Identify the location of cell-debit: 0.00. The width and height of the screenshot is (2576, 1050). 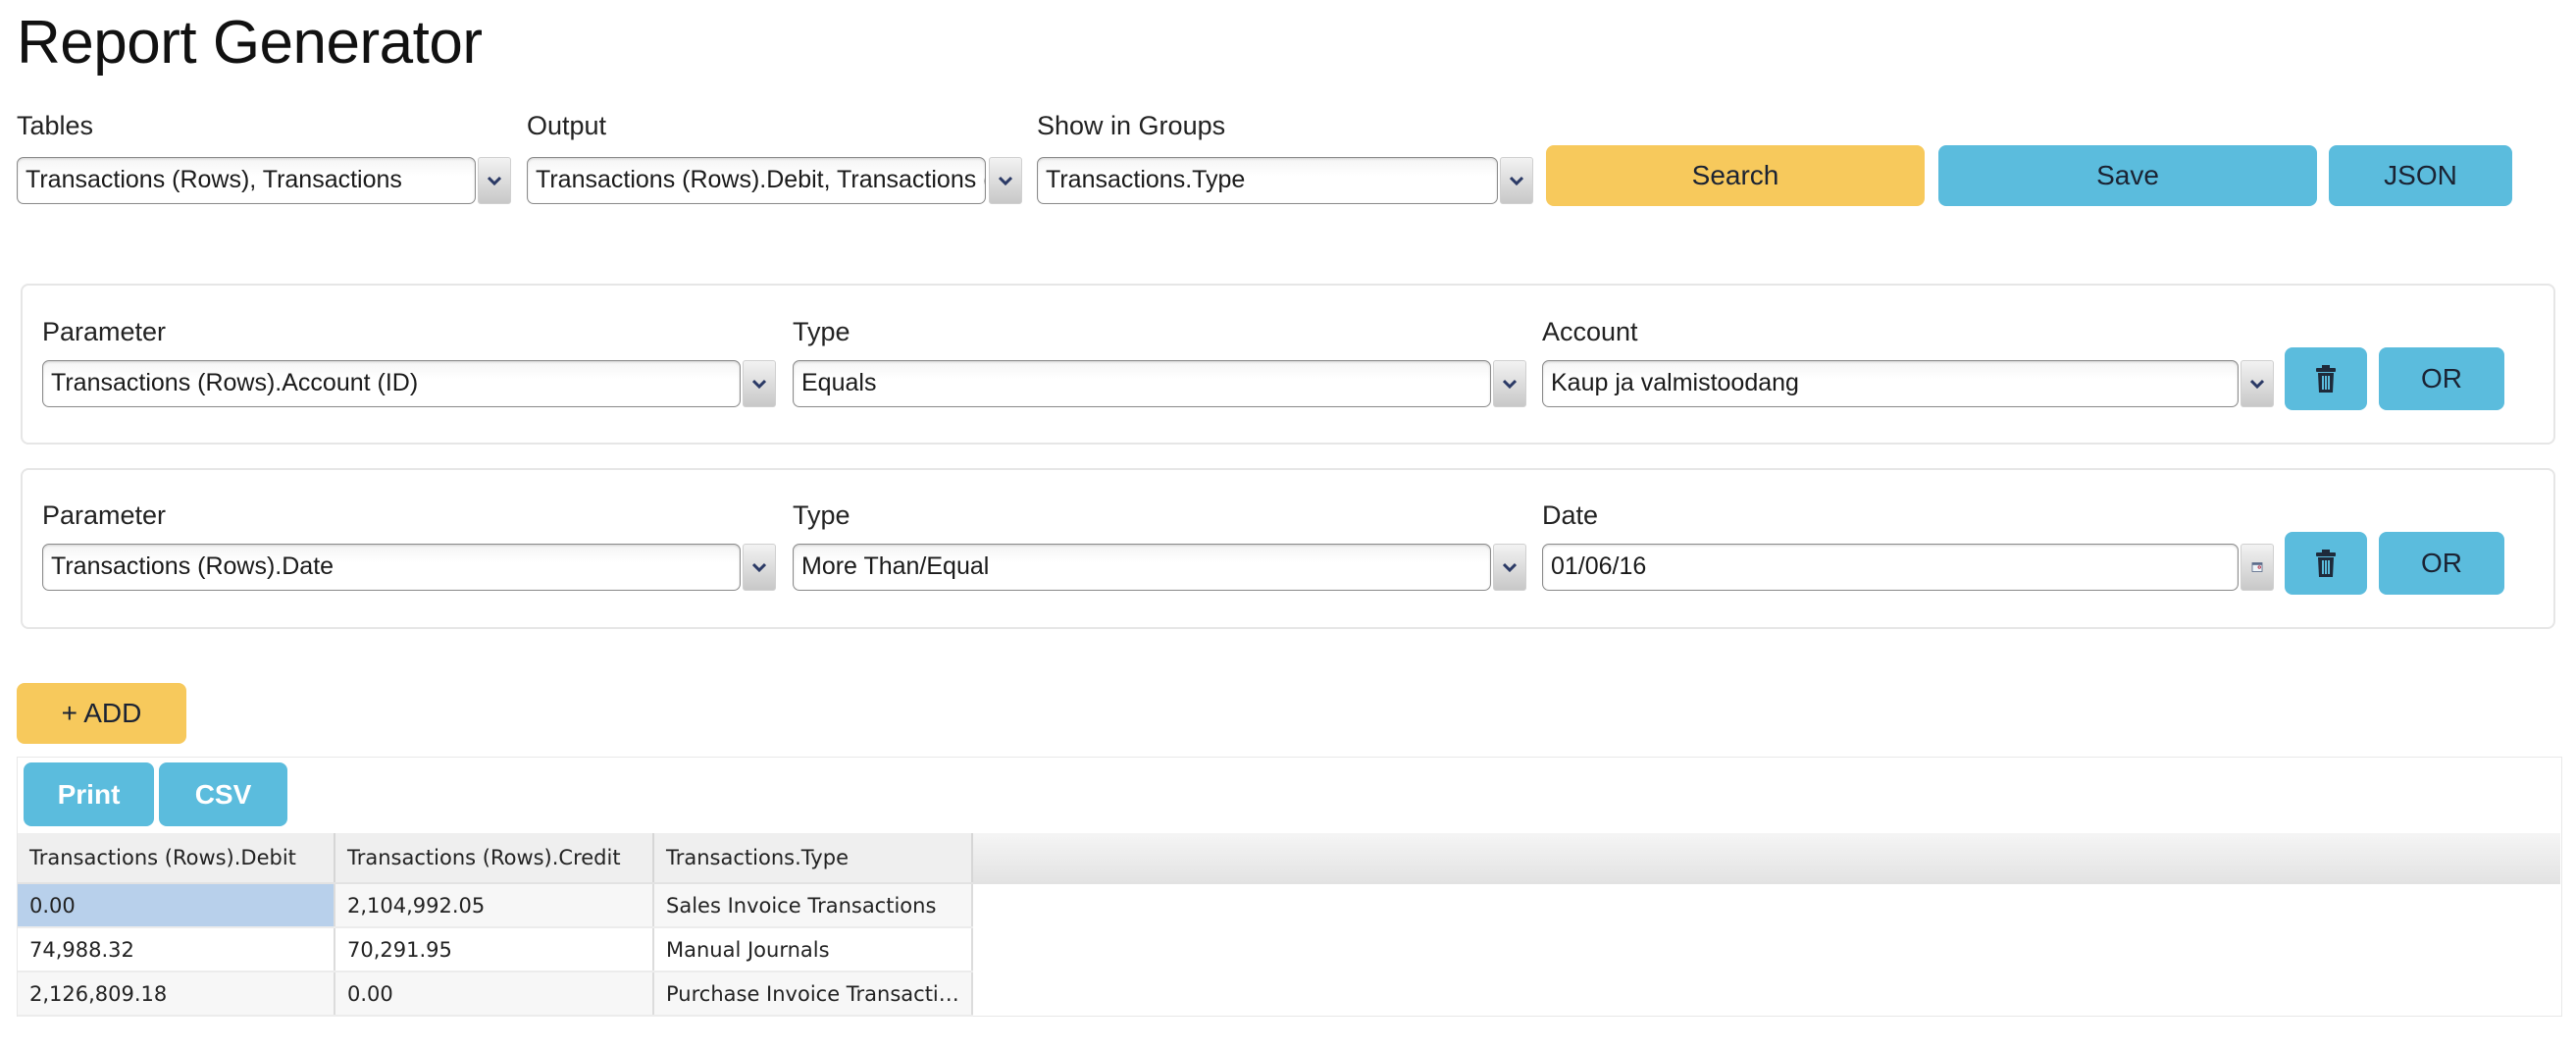
(176, 905).